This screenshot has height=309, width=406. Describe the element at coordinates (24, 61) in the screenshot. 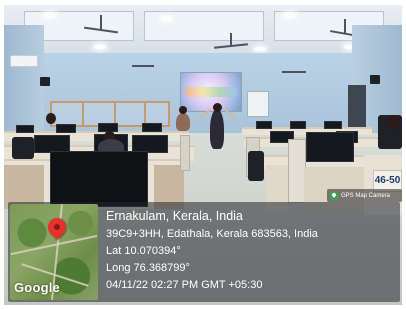

I see `air-conditioner` at that location.